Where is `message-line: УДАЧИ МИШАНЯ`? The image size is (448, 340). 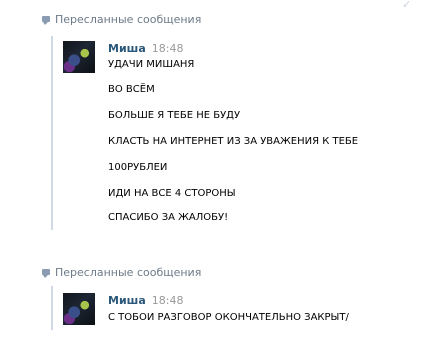
message-line: УДАЧИ МИШАНЯ is located at coordinates (151, 64).